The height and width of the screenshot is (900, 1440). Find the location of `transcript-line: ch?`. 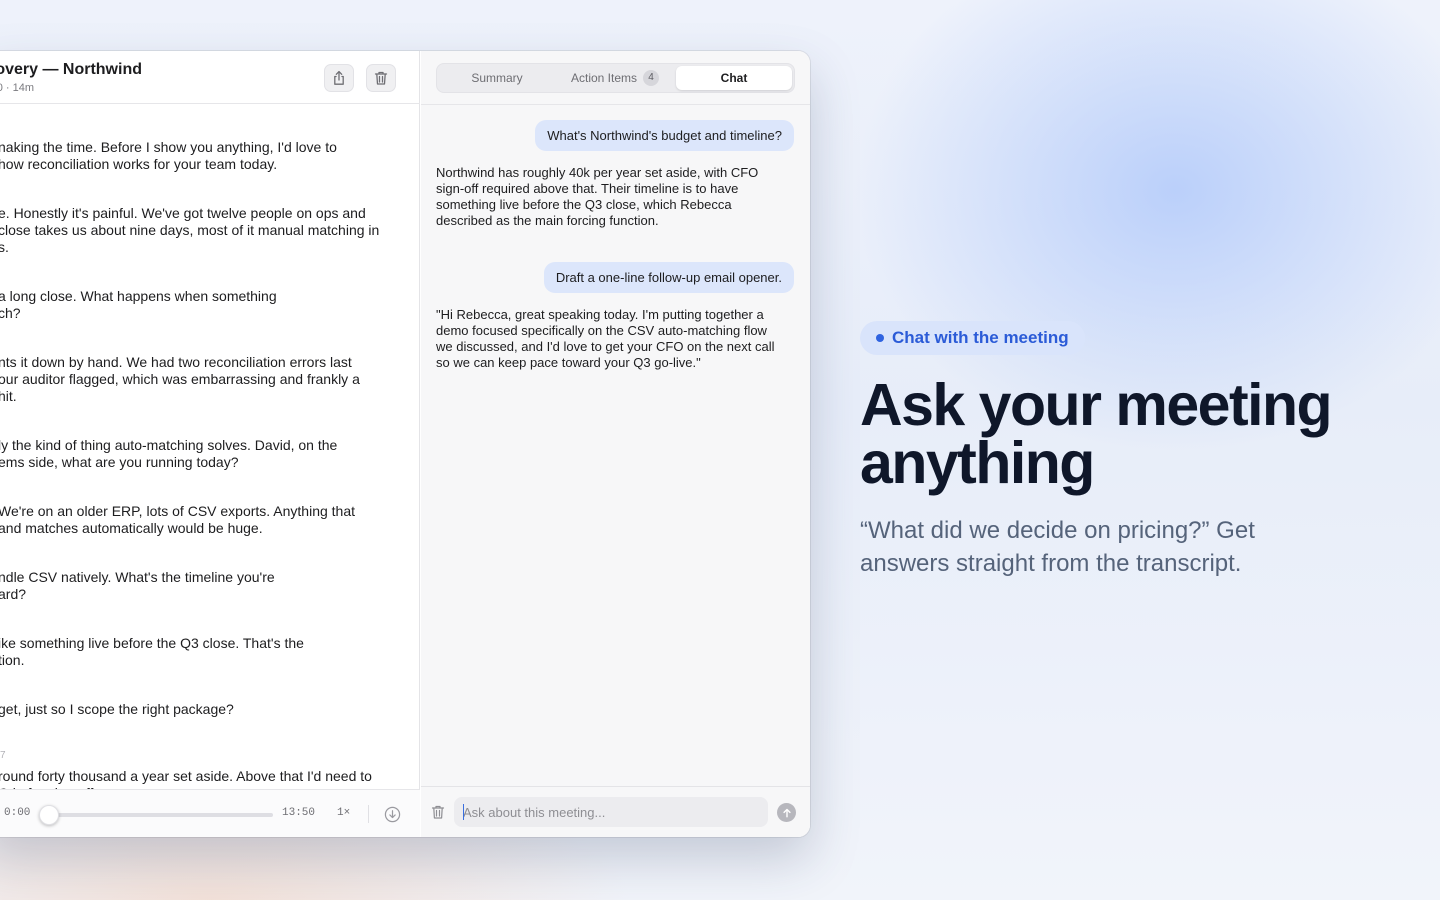

transcript-line: ch? is located at coordinates (10, 313).